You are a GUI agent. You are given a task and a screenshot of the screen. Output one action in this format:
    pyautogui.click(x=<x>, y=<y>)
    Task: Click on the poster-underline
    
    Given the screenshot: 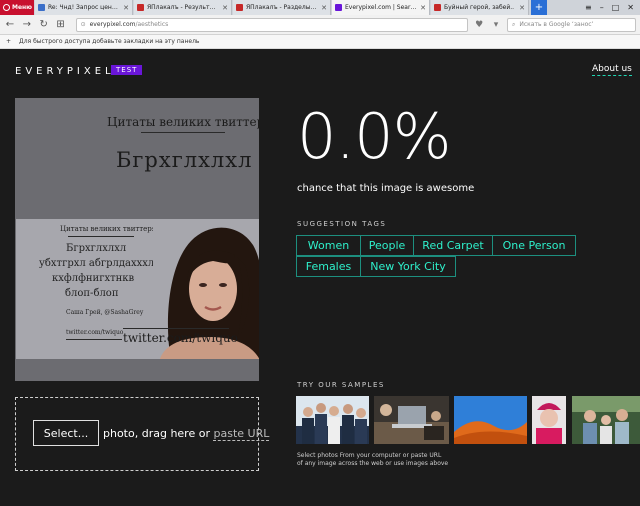 What is the action you would take?
    pyautogui.click(x=183, y=132)
    